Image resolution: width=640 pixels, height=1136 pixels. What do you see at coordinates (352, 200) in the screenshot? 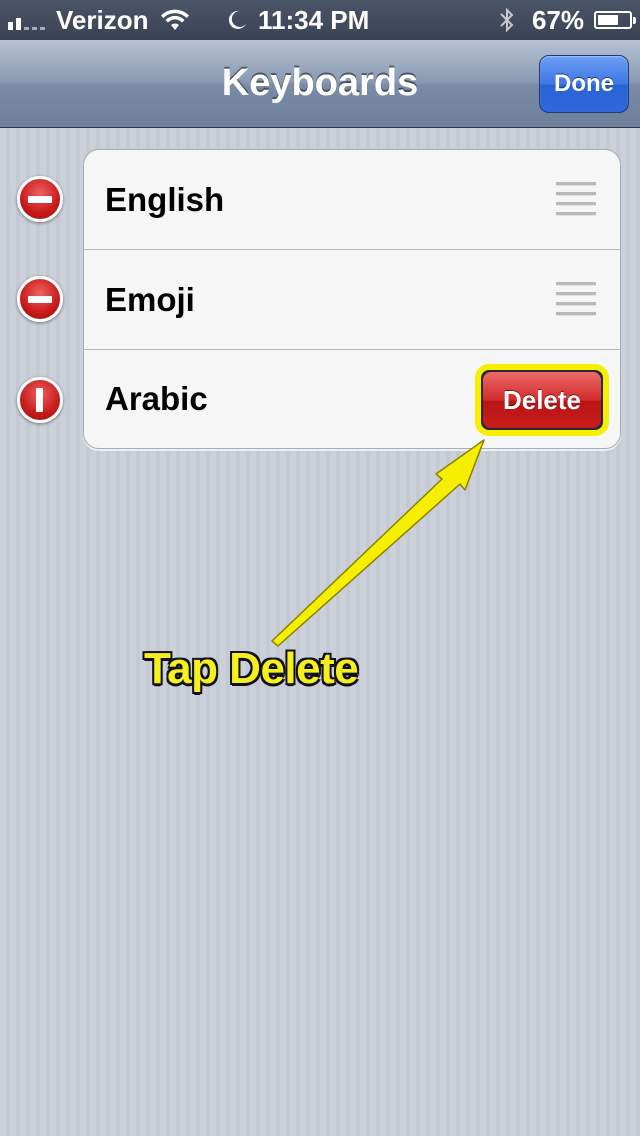
I see `list-item-english: English` at bounding box center [352, 200].